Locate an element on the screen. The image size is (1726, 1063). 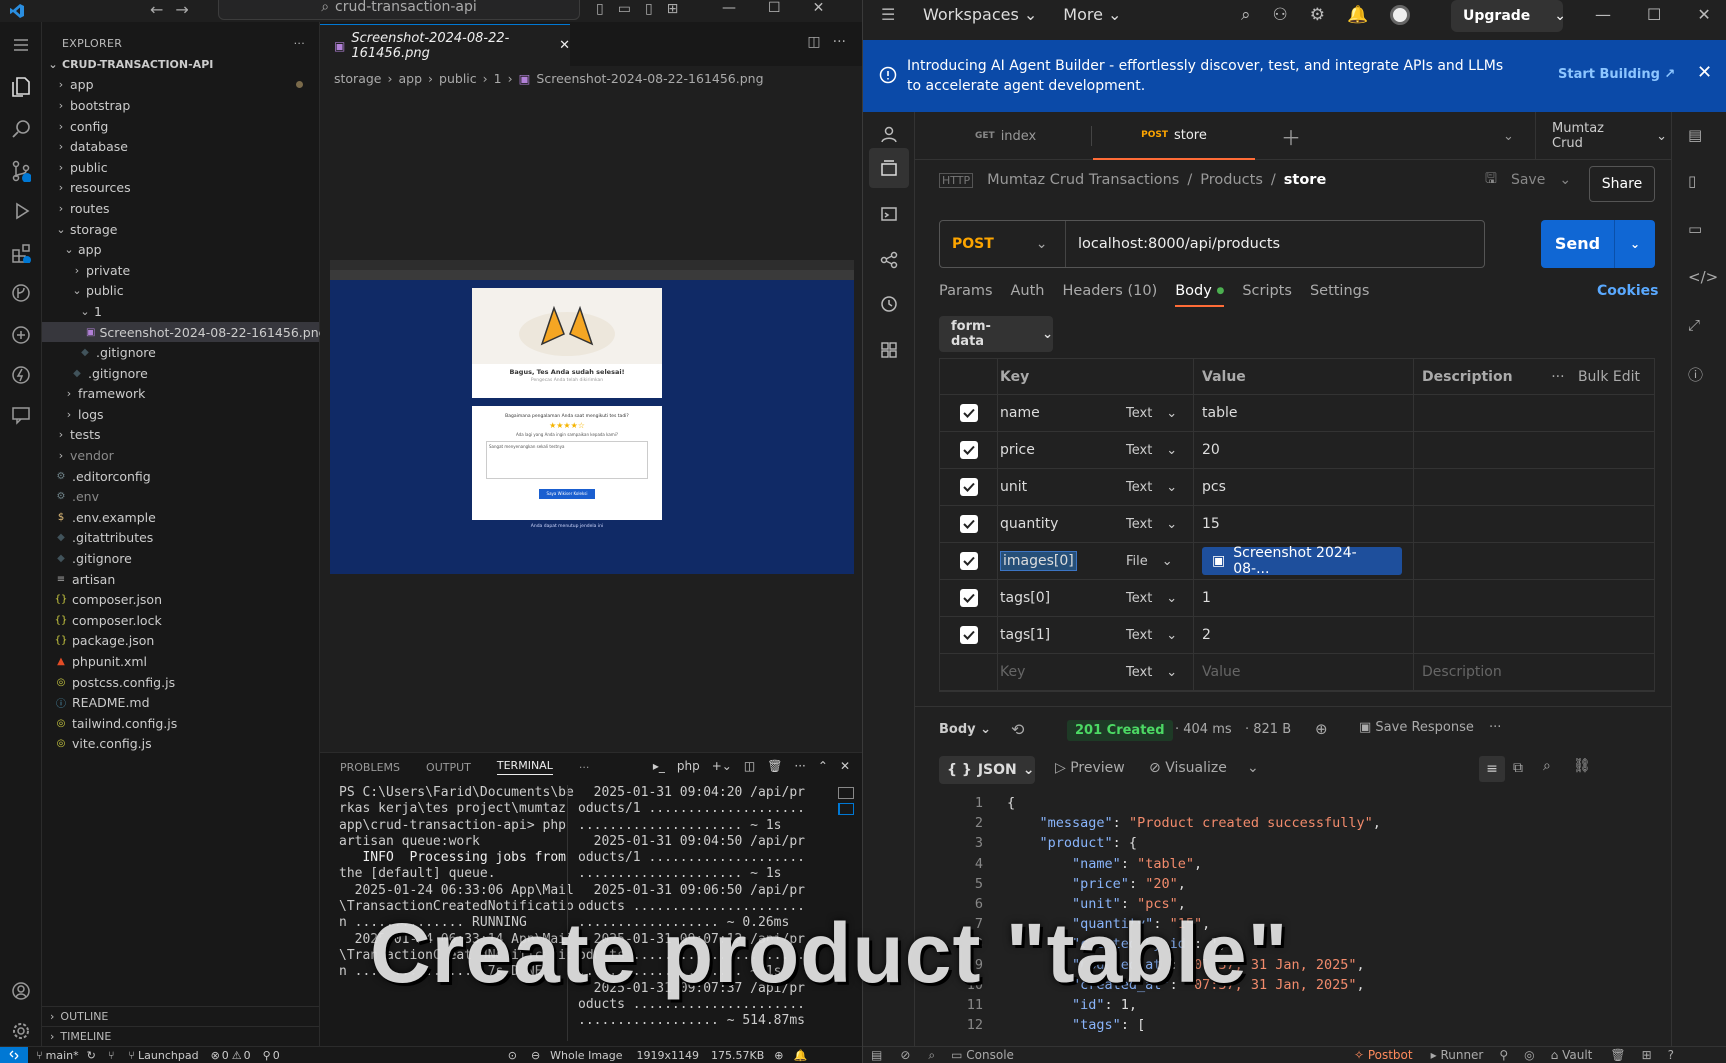
toggle-sidebar-icon: ▤ is located at coordinates (876, 1055).